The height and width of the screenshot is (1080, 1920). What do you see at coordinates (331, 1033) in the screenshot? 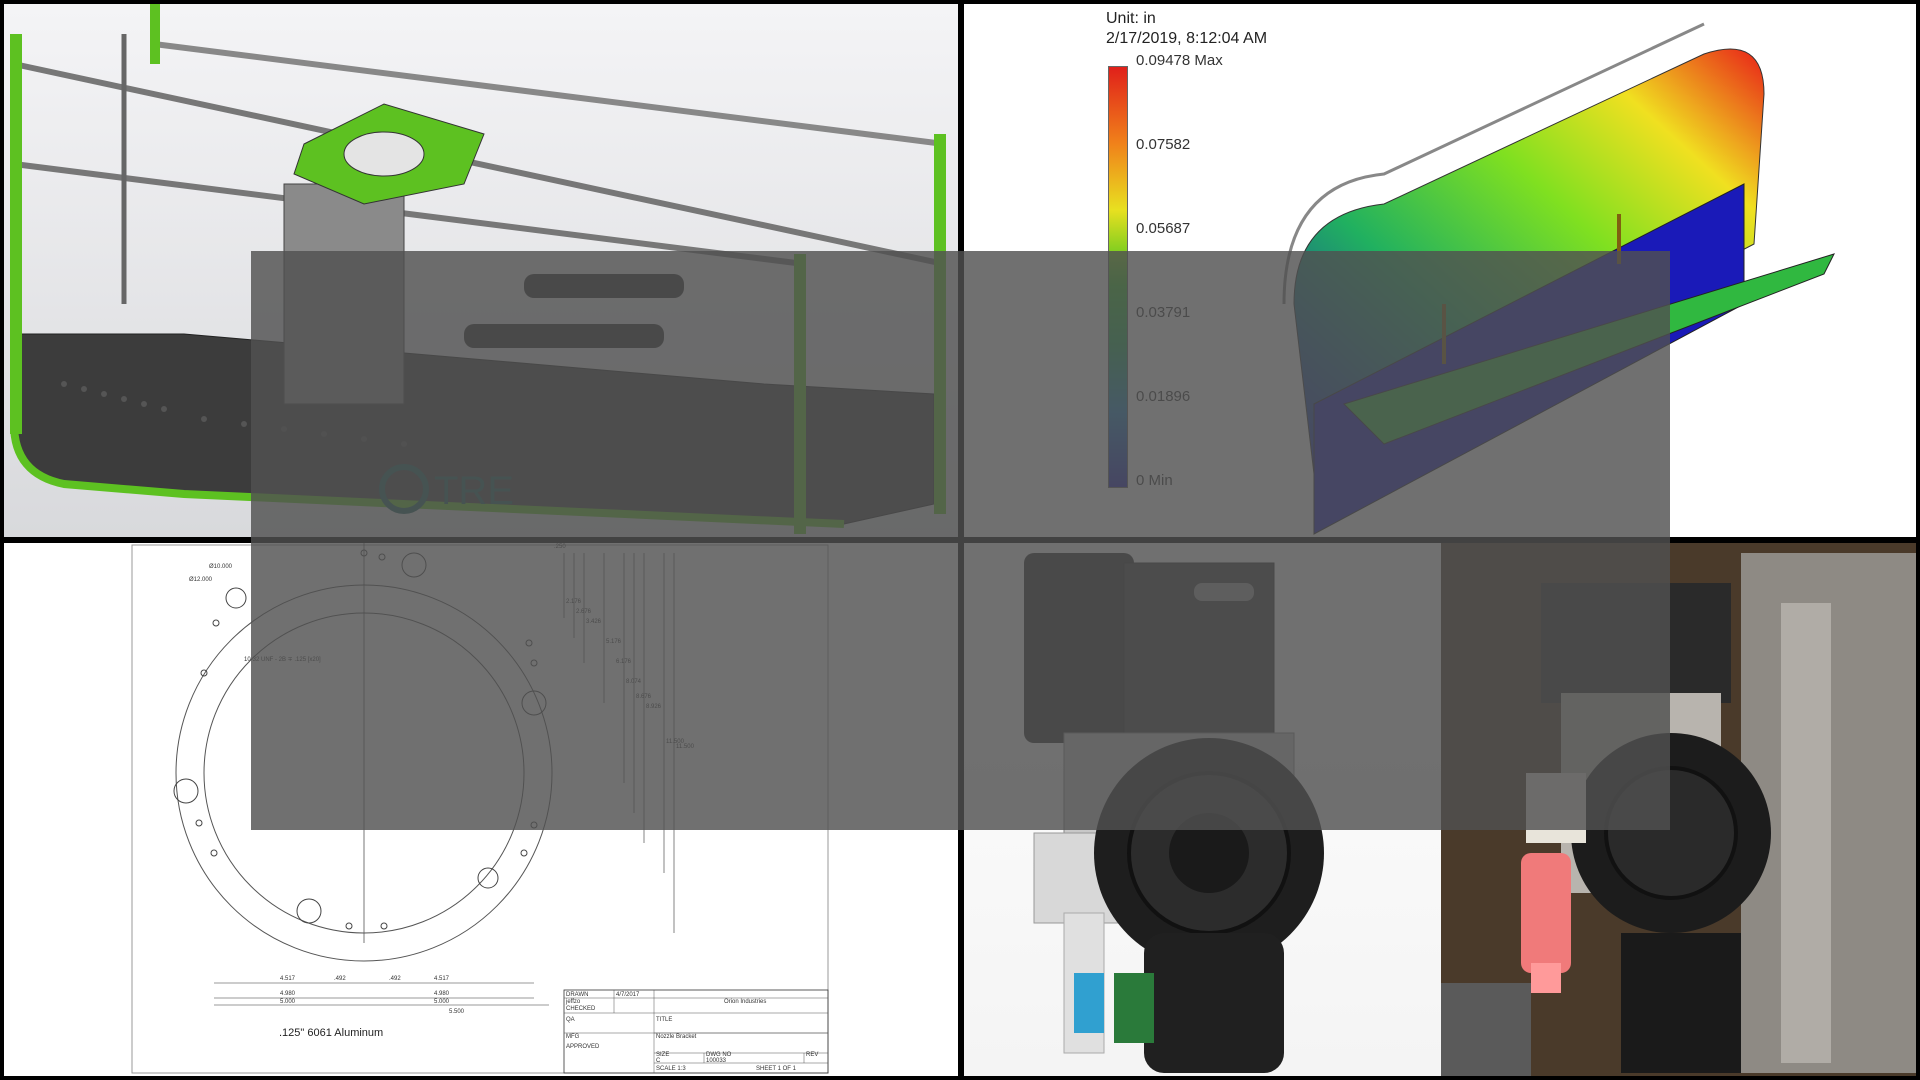
I see `drawing-material: .125" 6061 Aluminum` at bounding box center [331, 1033].